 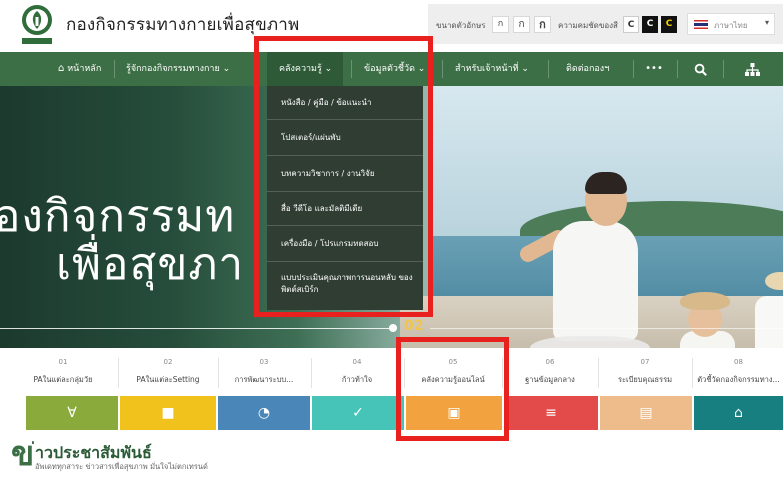 I want to click on quicklink-7-icon-button: ▤, so click(x=646, y=413).